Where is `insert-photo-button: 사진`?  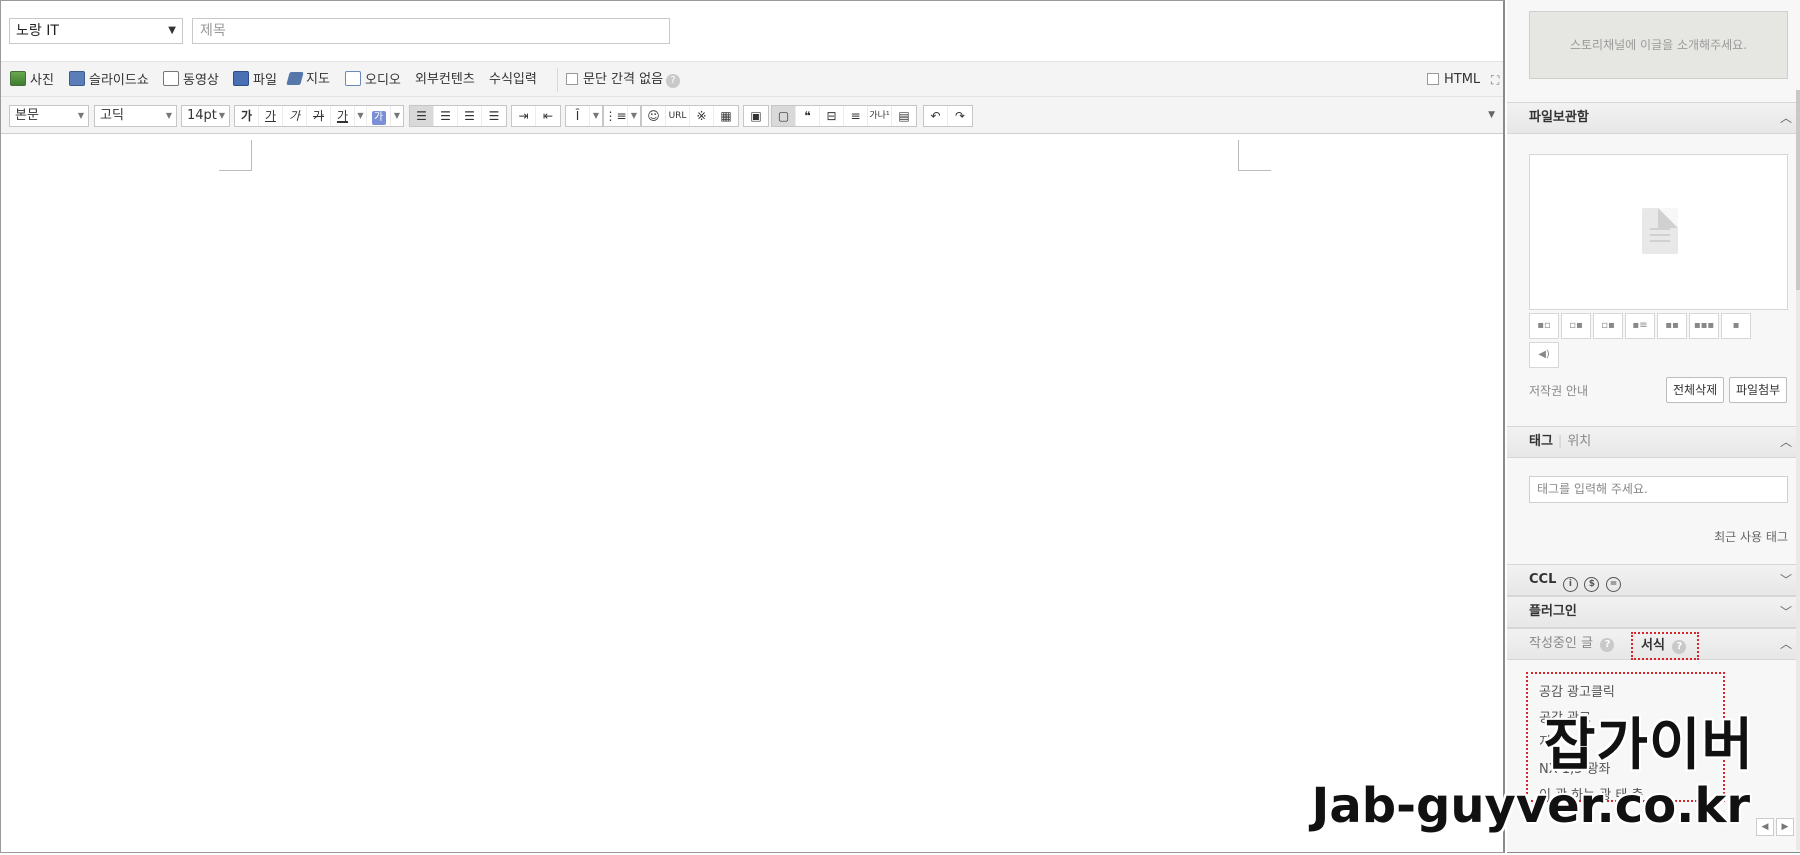
insert-photo-button: 사진 is located at coordinates (32, 80).